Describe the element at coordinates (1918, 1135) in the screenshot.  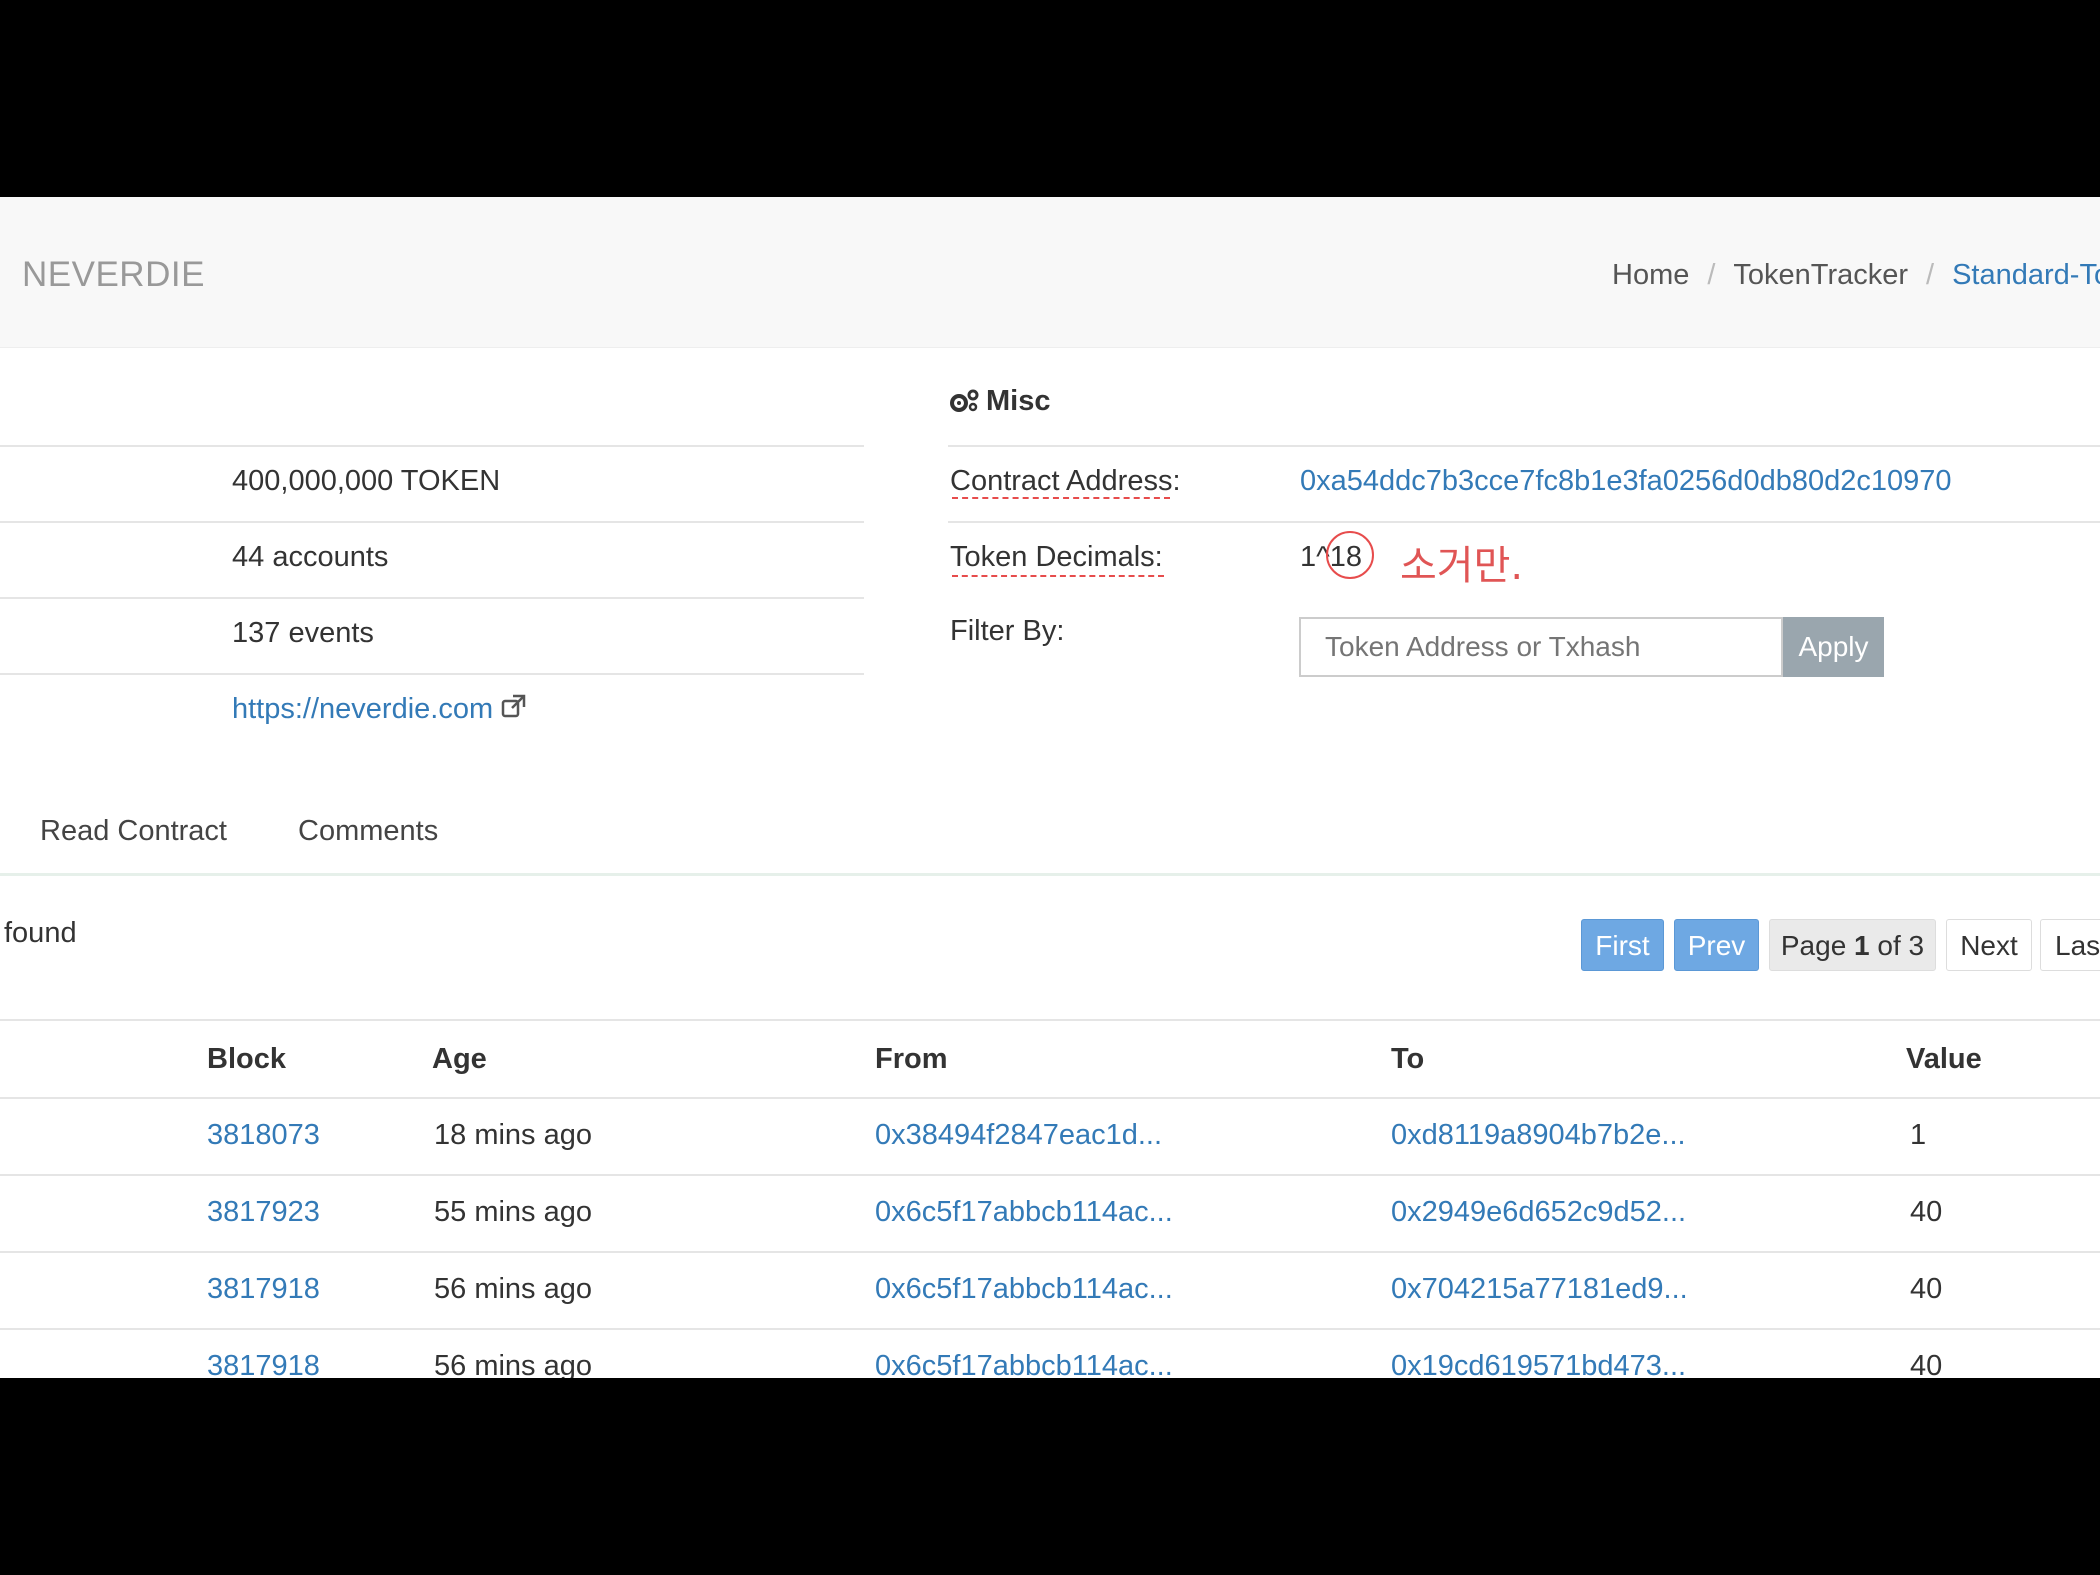
I see `value-cell: 1` at that location.